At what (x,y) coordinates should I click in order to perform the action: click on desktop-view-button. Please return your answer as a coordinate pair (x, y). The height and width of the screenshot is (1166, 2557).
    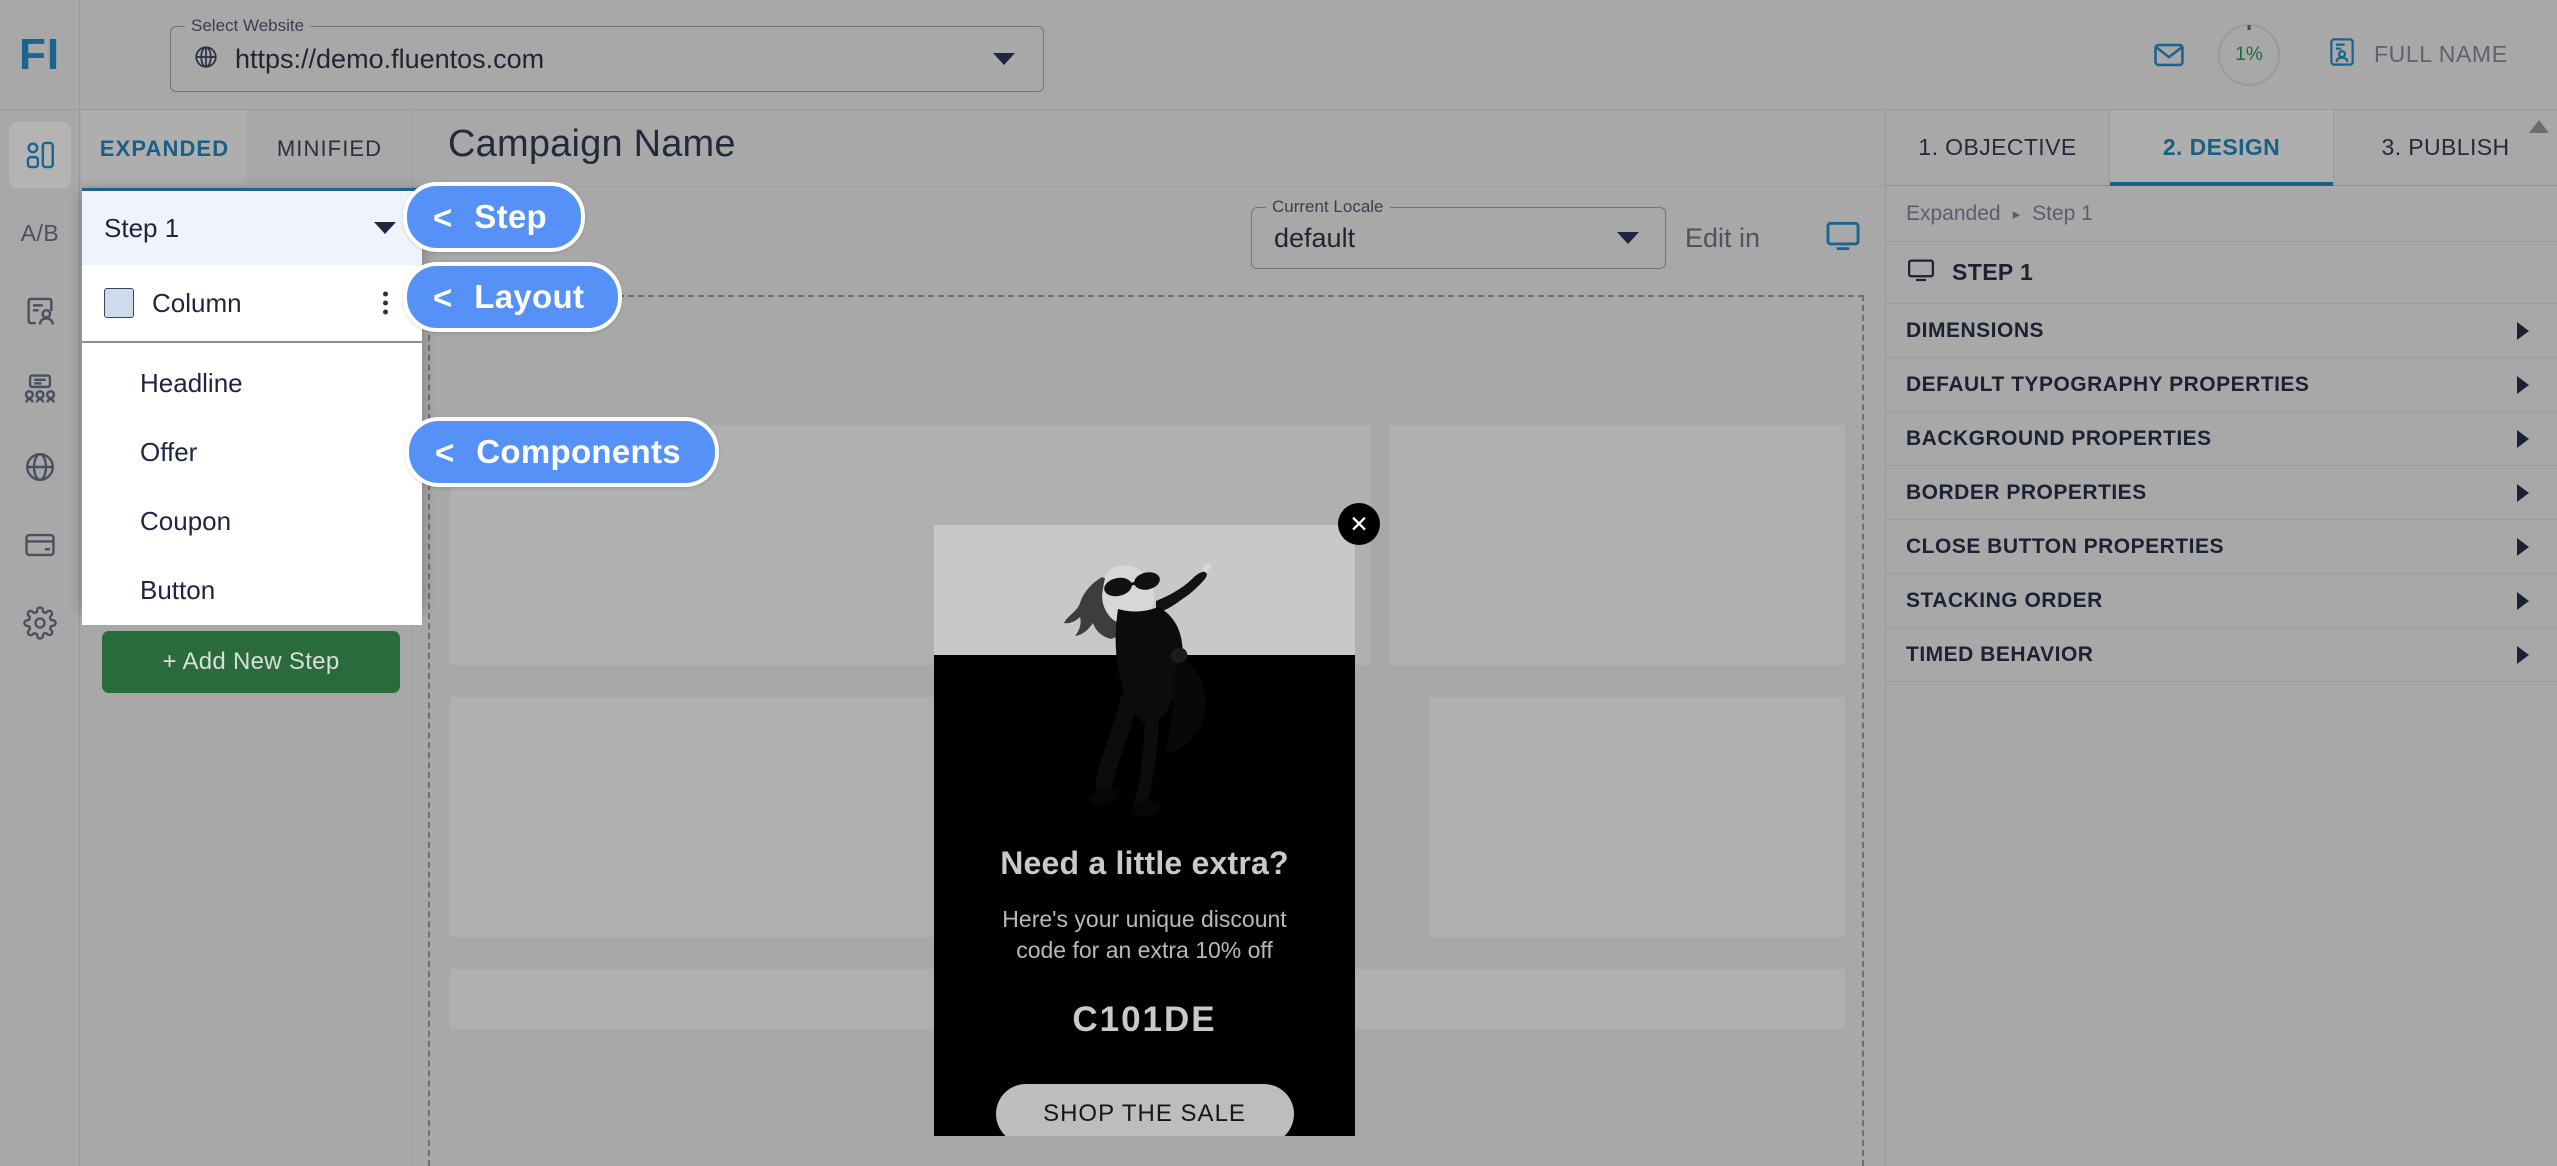
    Looking at the image, I should click on (1843, 238).